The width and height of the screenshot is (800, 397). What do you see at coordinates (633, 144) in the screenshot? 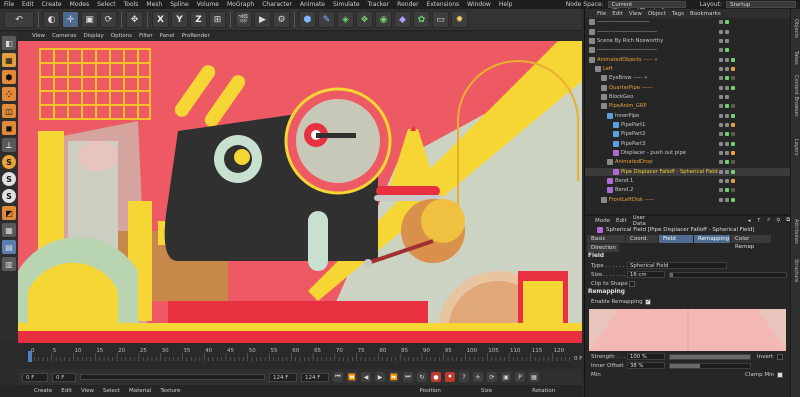
I see `object-name: PipePart3` at bounding box center [633, 144].